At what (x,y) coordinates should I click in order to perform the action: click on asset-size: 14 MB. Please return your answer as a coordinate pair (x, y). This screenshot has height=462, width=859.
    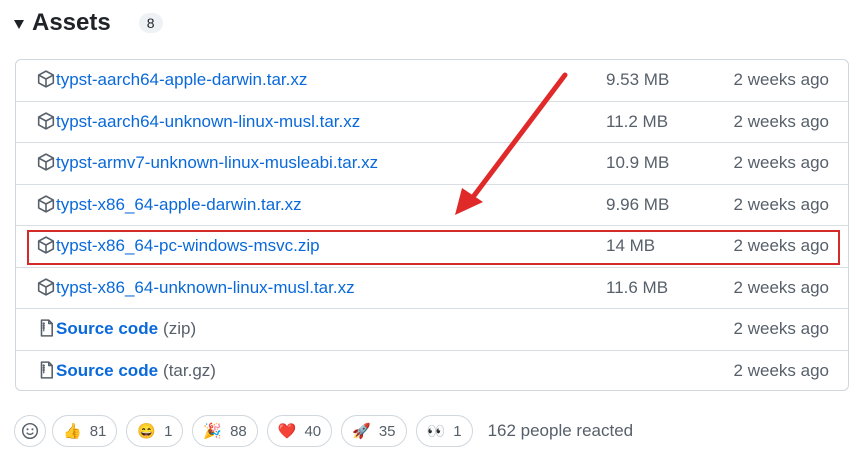
    Looking at the image, I should click on (631, 245).